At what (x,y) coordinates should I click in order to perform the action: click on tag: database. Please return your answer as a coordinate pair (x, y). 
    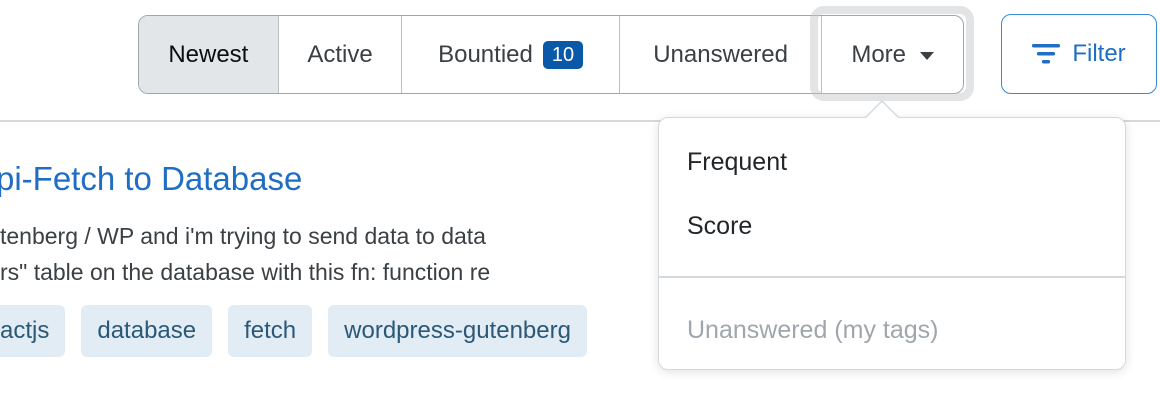
    Looking at the image, I should click on (147, 331).